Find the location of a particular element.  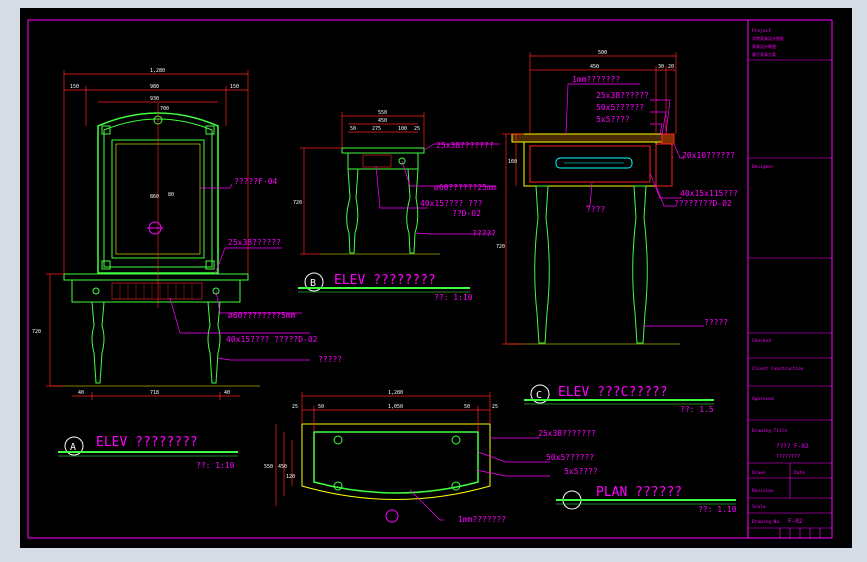

callout-c-veneer: 1mm??????? is located at coordinates (596, 79).